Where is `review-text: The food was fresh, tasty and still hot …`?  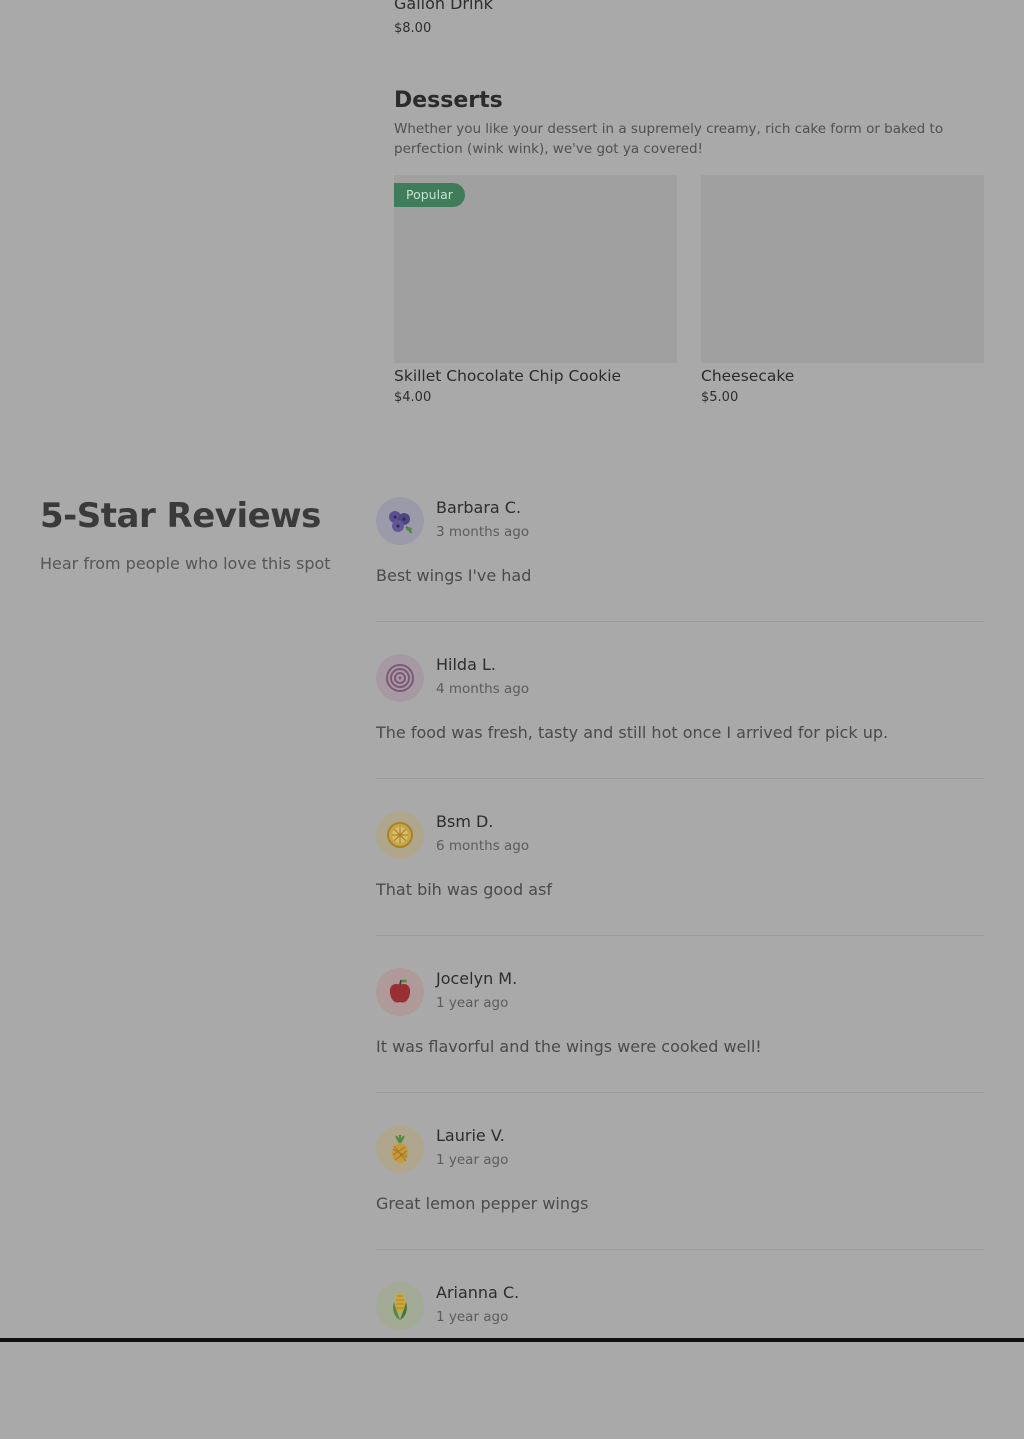
review-text: The food was fresh, tasty and still hot … is located at coordinates (632, 732).